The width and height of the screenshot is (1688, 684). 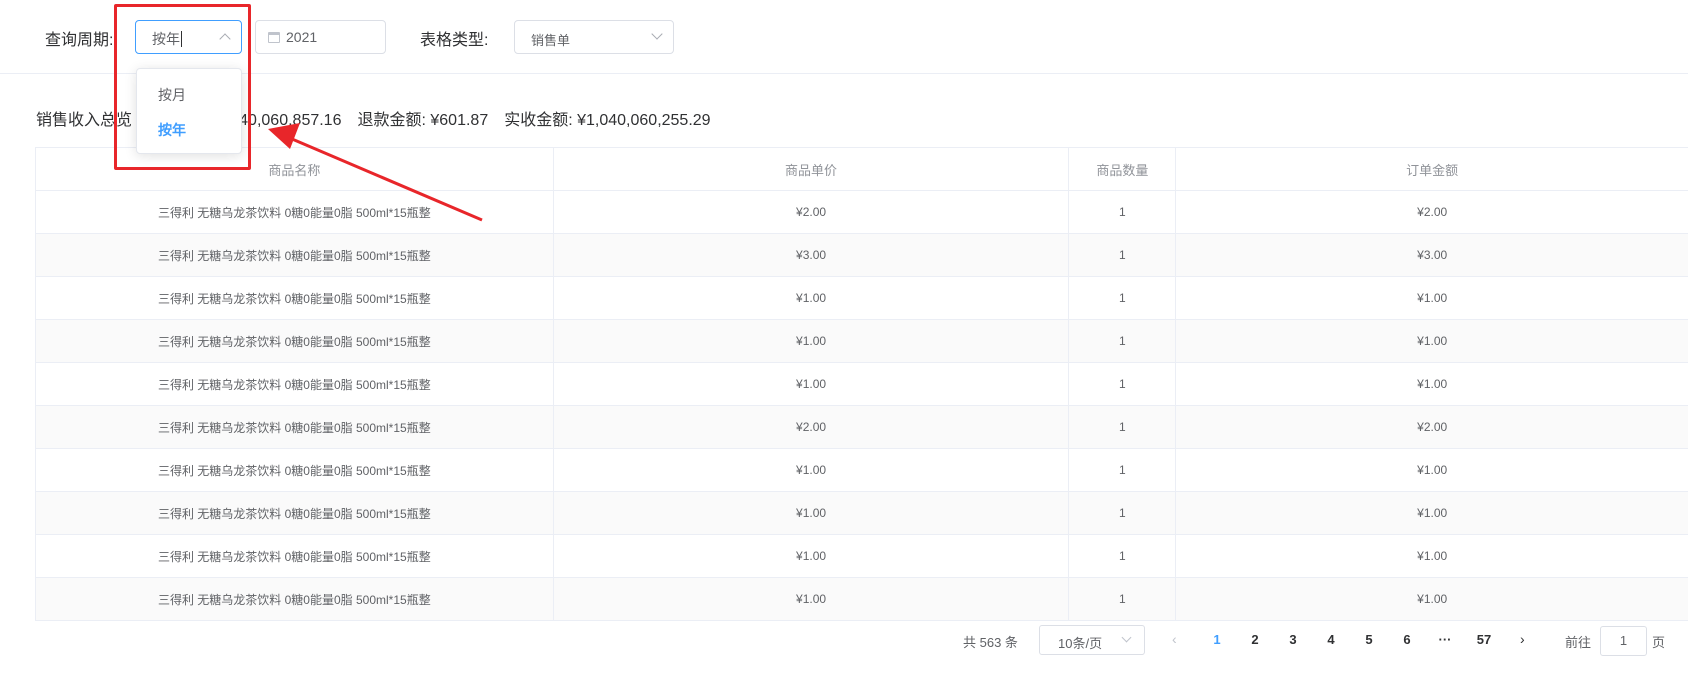 What do you see at coordinates (812, 255) in the screenshot?
I see `cell-unit-price: ¥3.00` at bounding box center [812, 255].